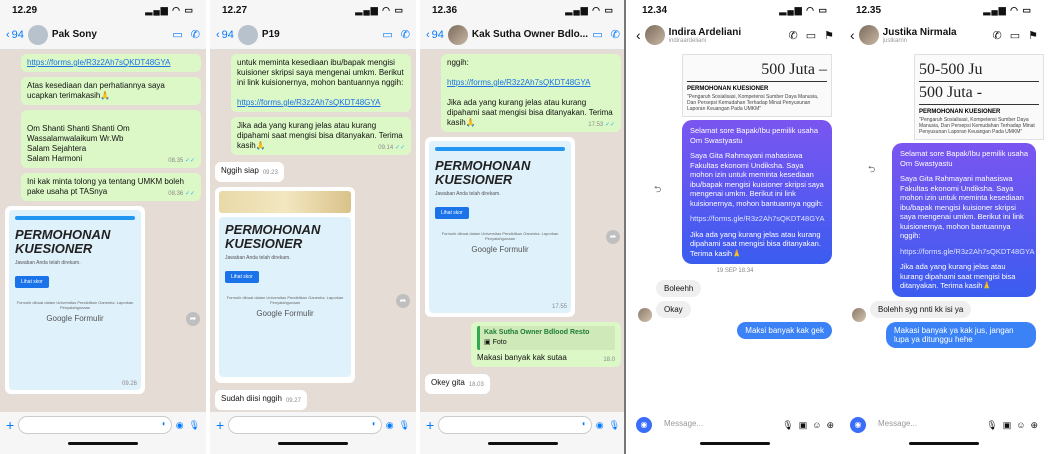  What do you see at coordinates (727, 35) in the screenshot?
I see `contact-name: Indira Ardeliani indiraardeliani` at bounding box center [727, 35].